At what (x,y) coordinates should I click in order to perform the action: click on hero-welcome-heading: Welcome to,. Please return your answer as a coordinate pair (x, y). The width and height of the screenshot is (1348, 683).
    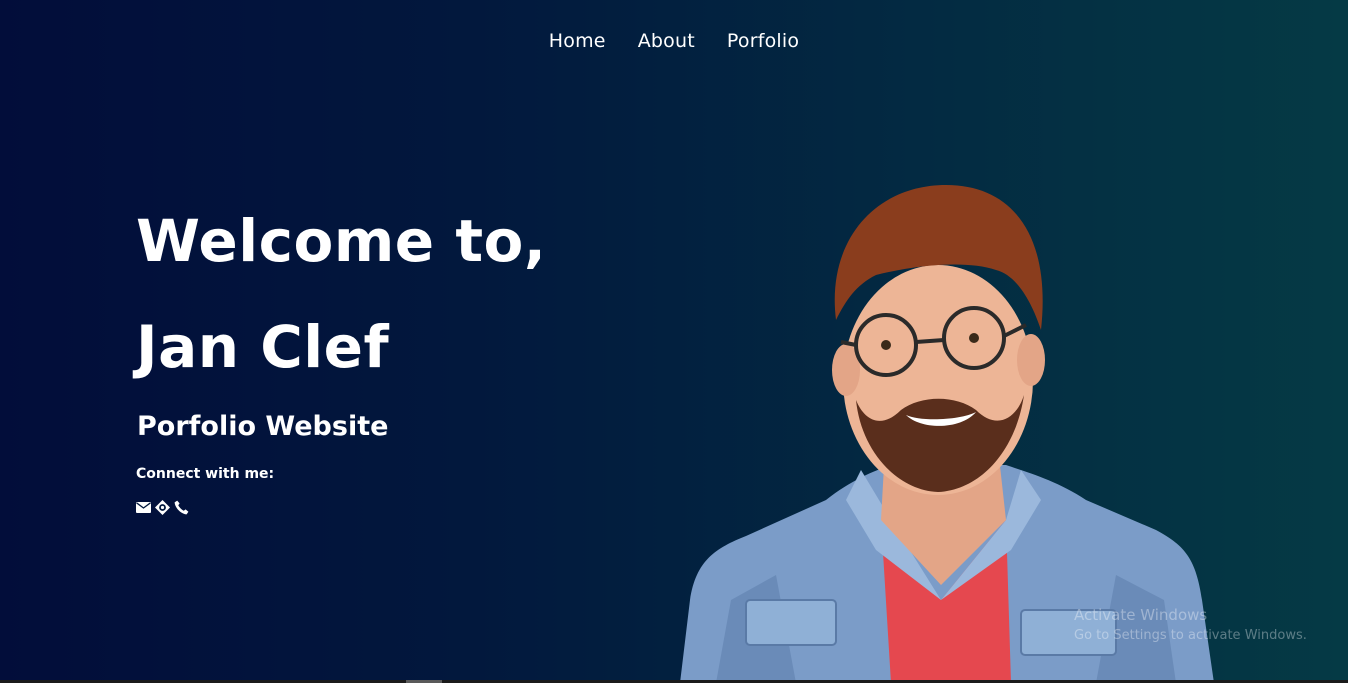
    Looking at the image, I should click on (341, 241).